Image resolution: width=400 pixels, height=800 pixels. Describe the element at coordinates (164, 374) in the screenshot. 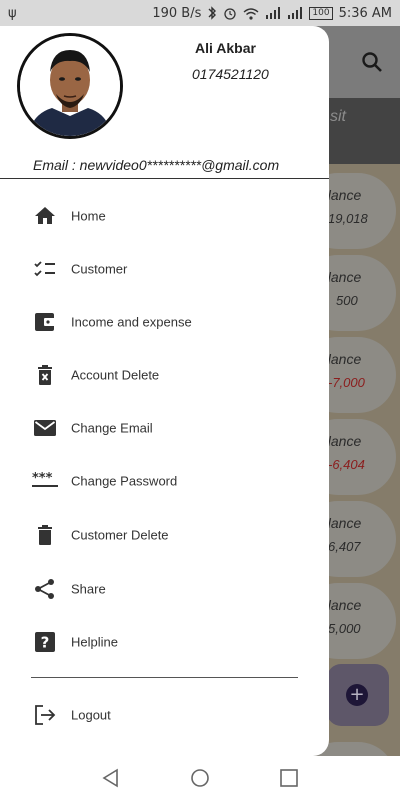

I see `menu-item-account-delete: Account Delete` at that location.